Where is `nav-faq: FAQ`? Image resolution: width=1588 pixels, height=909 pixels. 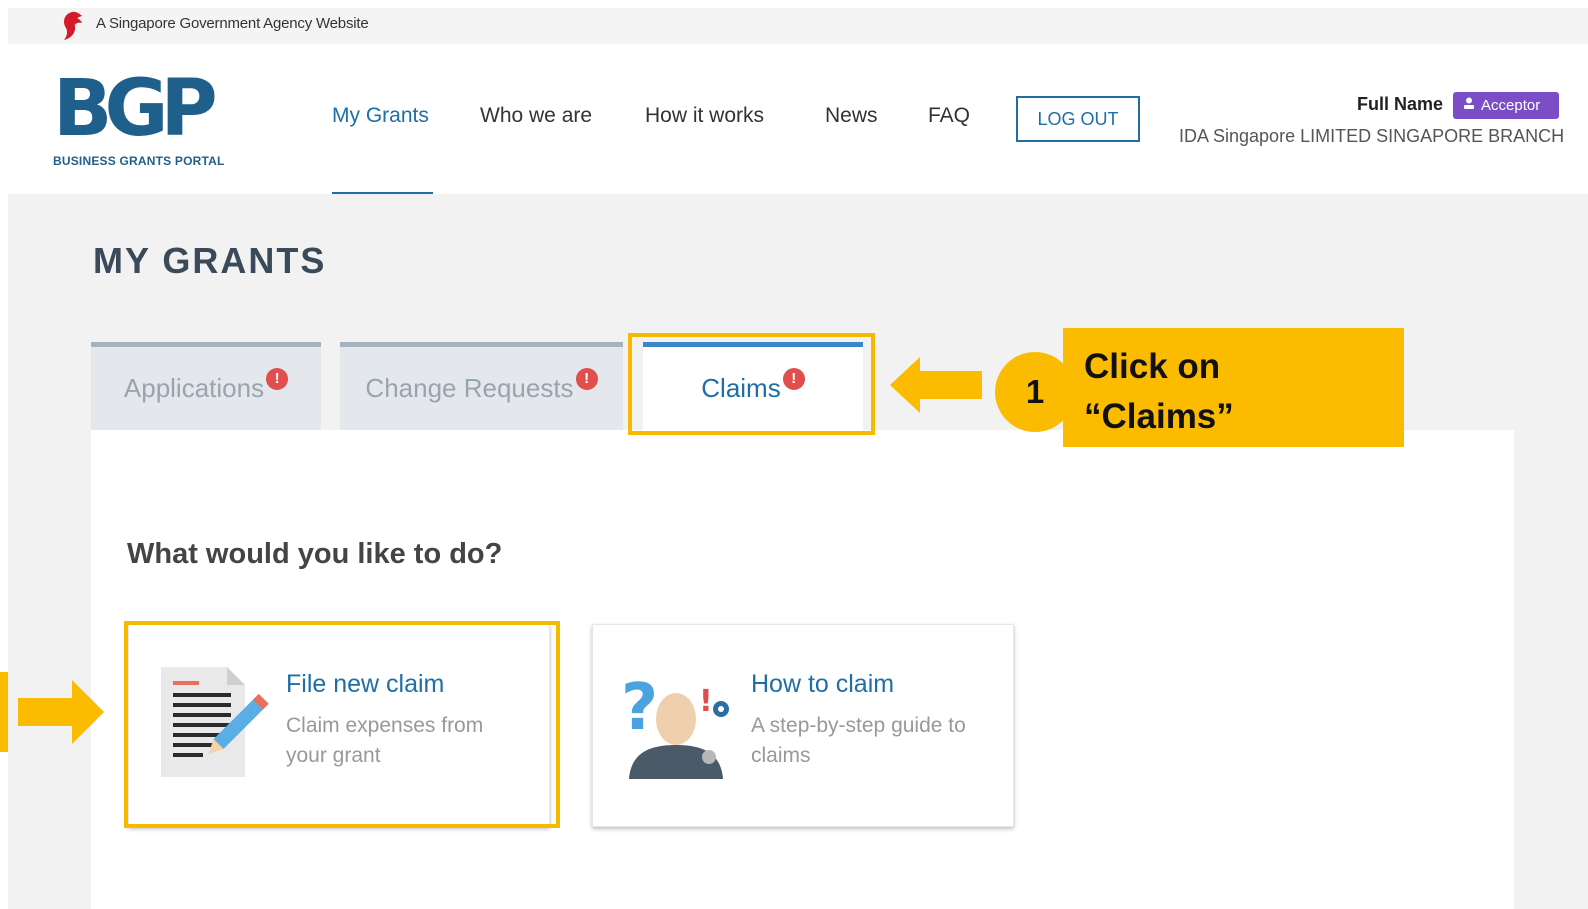 nav-faq: FAQ is located at coordinates (949, 116).